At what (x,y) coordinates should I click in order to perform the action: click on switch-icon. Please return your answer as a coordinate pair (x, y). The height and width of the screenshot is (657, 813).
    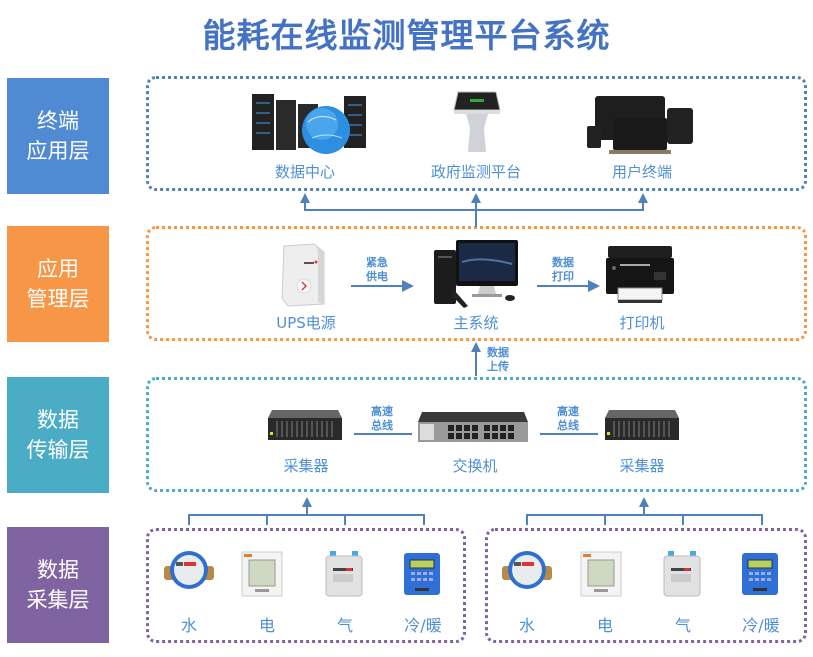
    Looking at the image, I should click on (473, 427).